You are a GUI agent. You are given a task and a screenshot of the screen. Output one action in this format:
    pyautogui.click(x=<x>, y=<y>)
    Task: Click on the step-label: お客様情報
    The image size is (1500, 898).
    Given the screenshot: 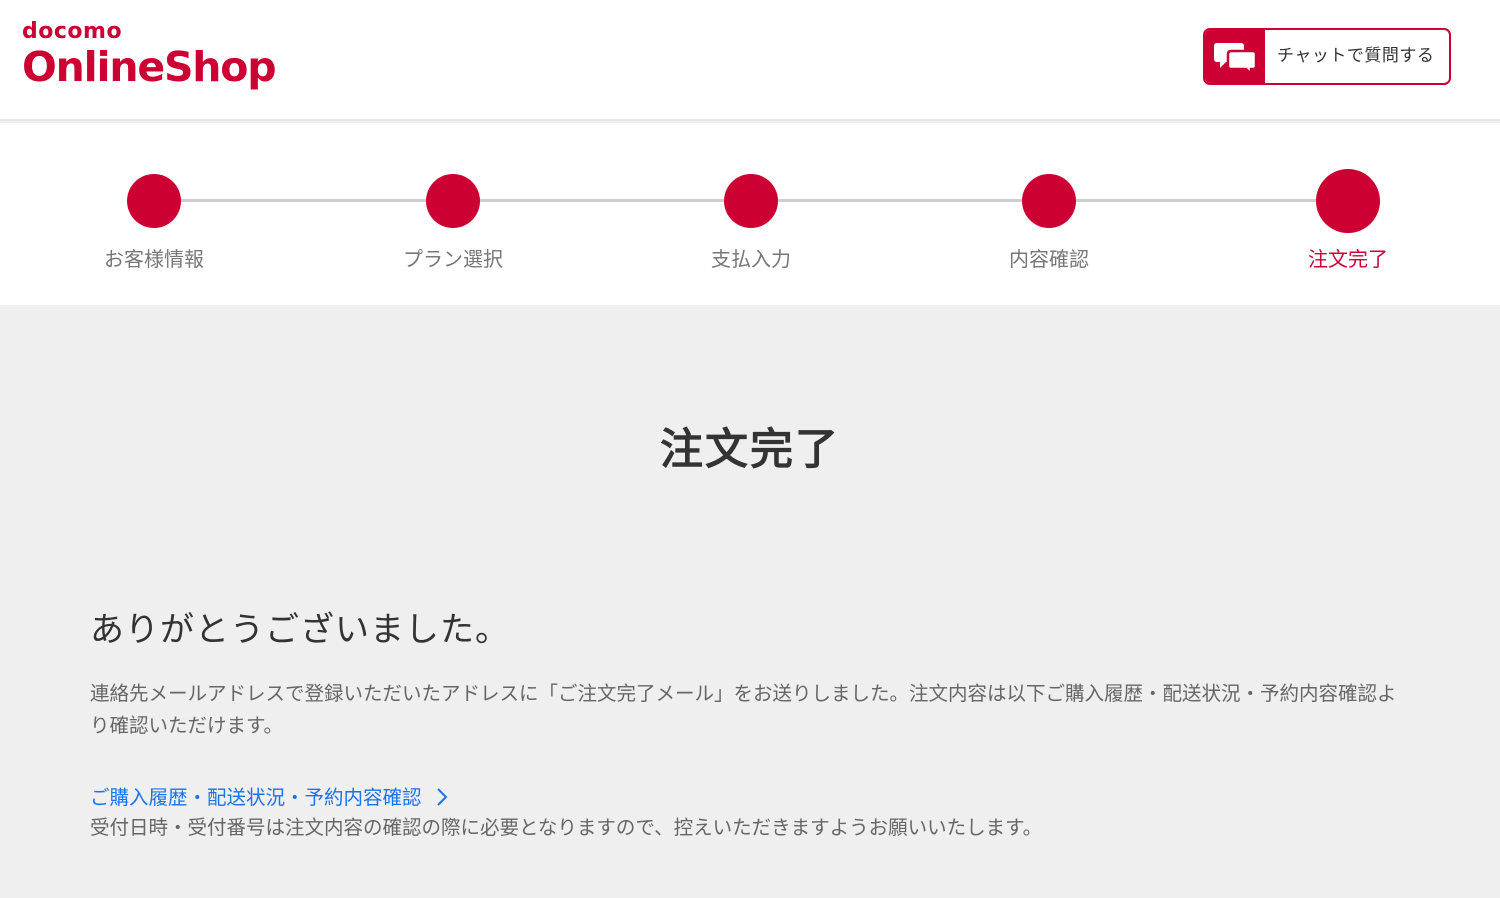 What is the action you would take?
    pyautogui.click(x=154, y=259)
    